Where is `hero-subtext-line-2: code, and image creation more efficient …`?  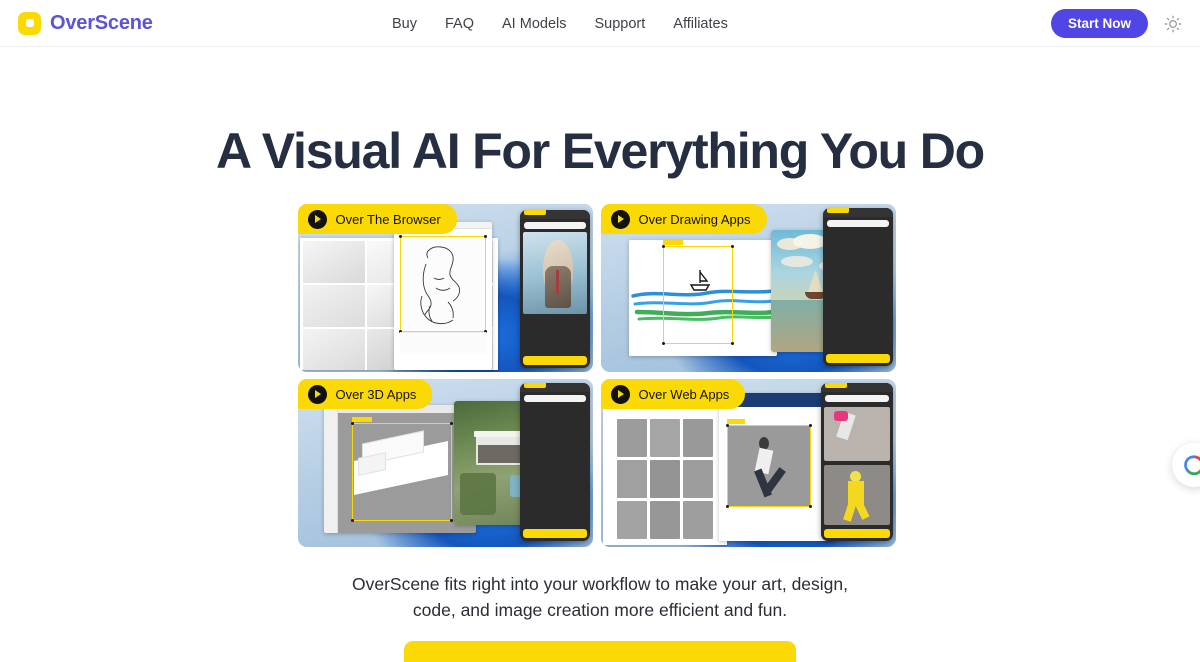
hero-subtext-line-2: code, and image creation more efficient … is located at coordinates (600, 610).